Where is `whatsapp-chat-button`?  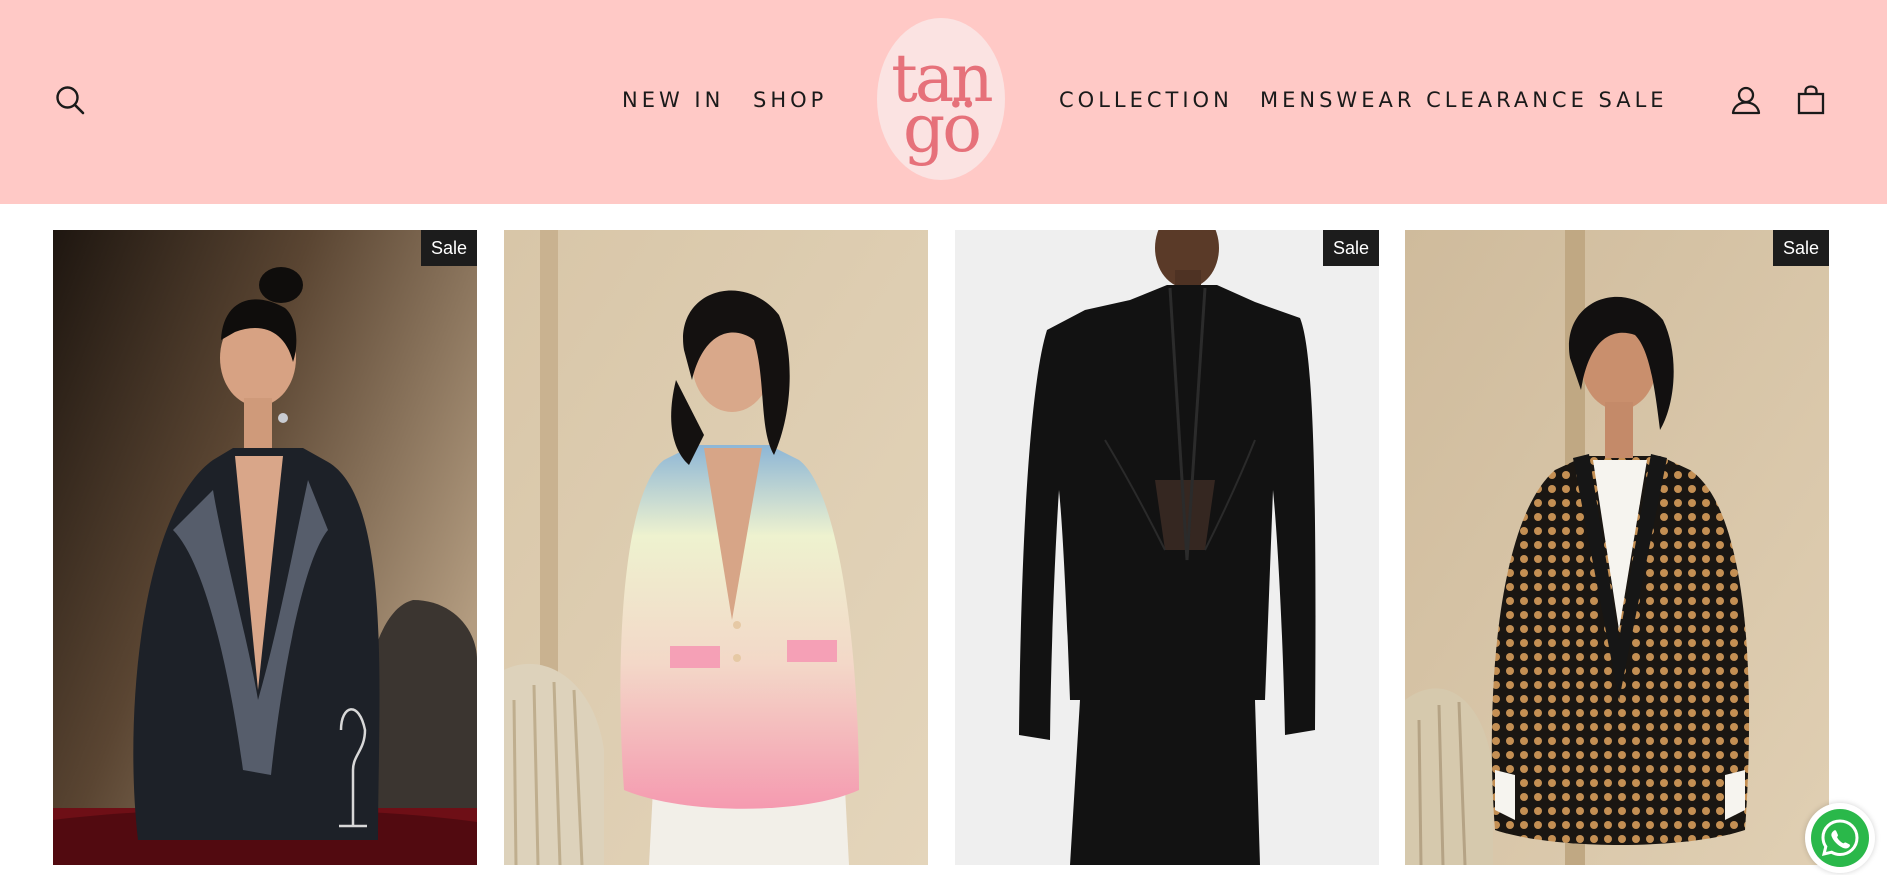 whatsapp-chat-button is located at coordinates (1840, 838).